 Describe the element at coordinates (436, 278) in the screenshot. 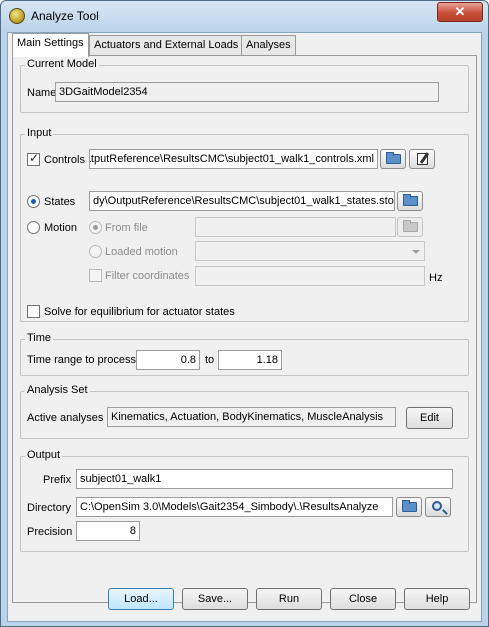

I see `filter-unit-label: Hz` at that location.